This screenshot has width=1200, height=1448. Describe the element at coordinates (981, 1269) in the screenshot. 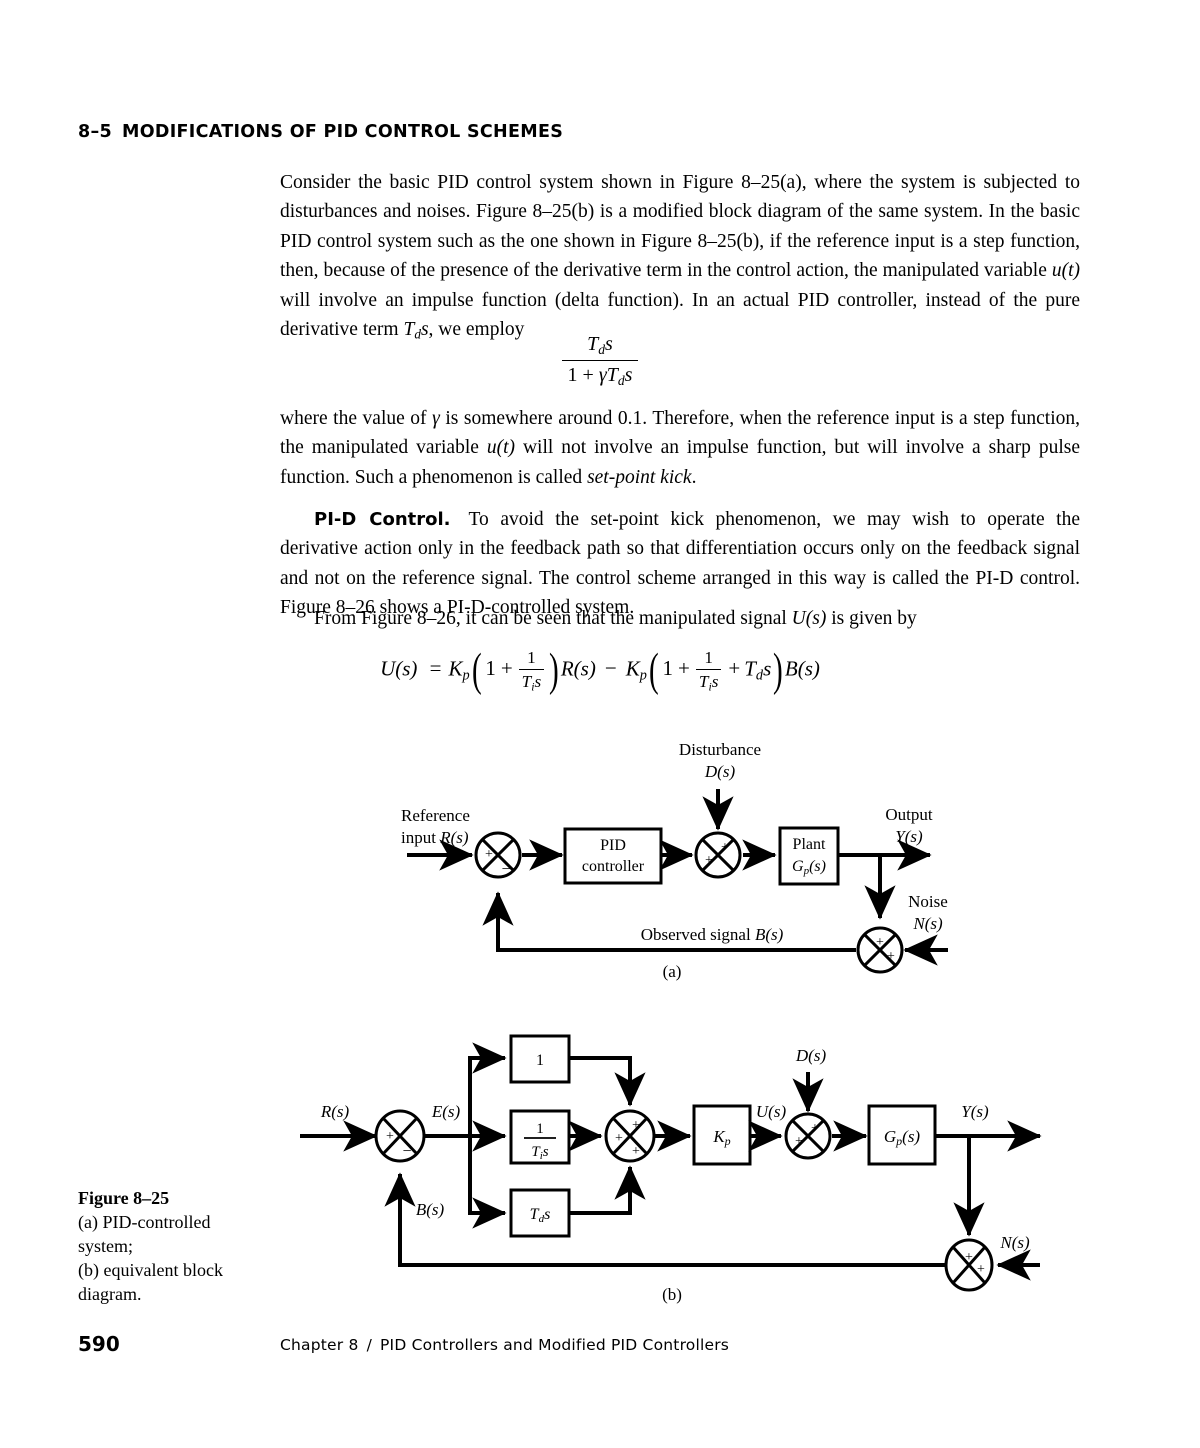

I see `sign-plus-right-b4: +` at that location.